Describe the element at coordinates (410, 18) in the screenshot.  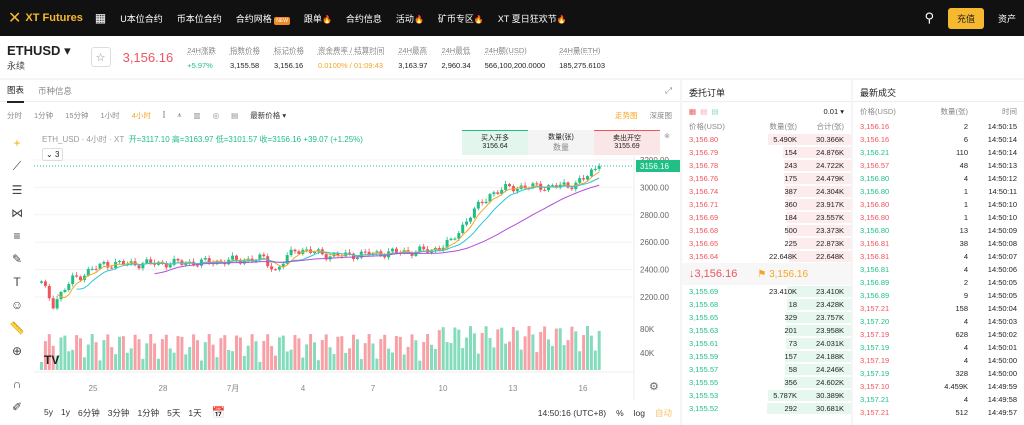
I see `nav-activity: 活动🔥` at that location.